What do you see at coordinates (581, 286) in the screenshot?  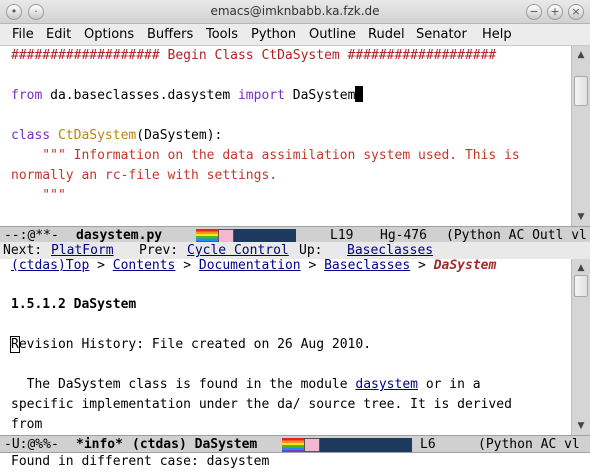 I see `info-scroll-thumb` at bounding box center [581, 286].